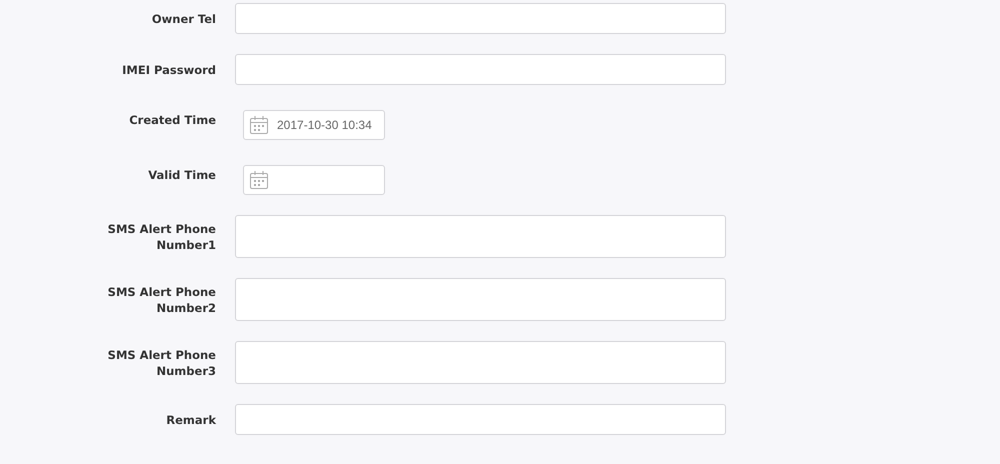  I want to click on field-label: IMEI Password, so click(168, 70).